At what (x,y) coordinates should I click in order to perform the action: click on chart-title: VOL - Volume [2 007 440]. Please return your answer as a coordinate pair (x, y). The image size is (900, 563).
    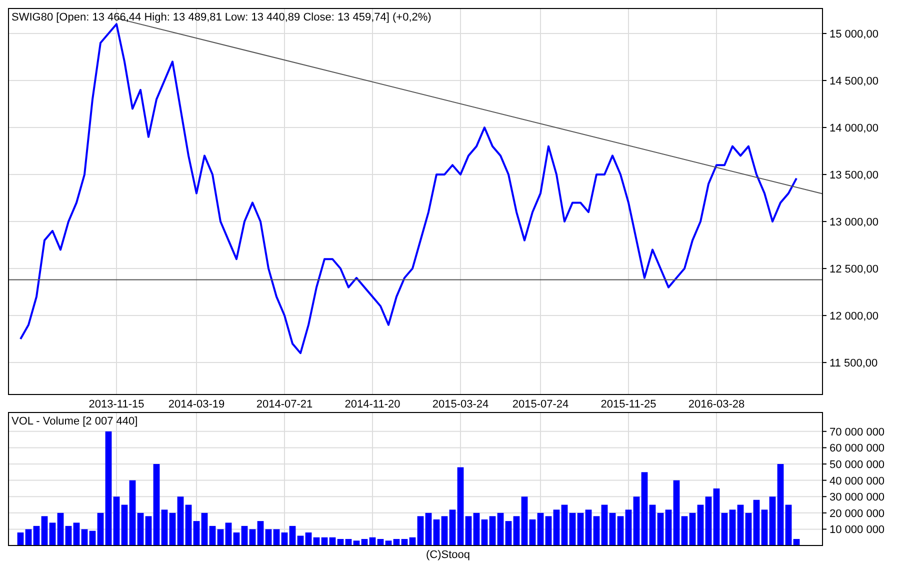
    Looking at the image, I should click on (75, 422).